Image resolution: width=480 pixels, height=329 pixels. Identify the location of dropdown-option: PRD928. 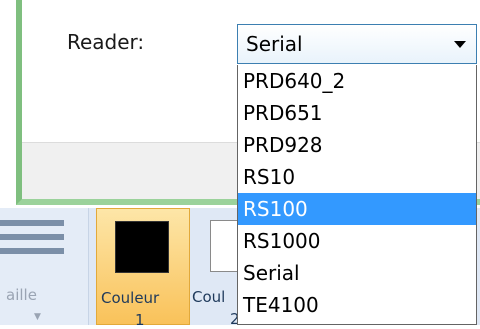
(357, 145).